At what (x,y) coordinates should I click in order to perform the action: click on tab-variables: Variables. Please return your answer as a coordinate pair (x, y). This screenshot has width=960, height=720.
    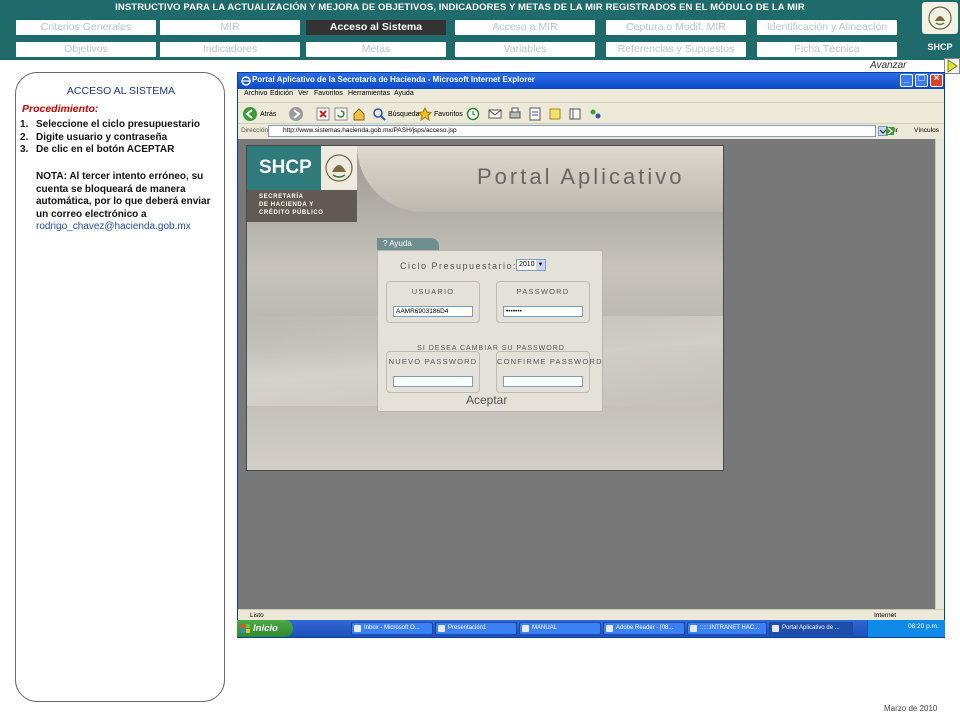
    Looking at the image, I should click on (525, 49).